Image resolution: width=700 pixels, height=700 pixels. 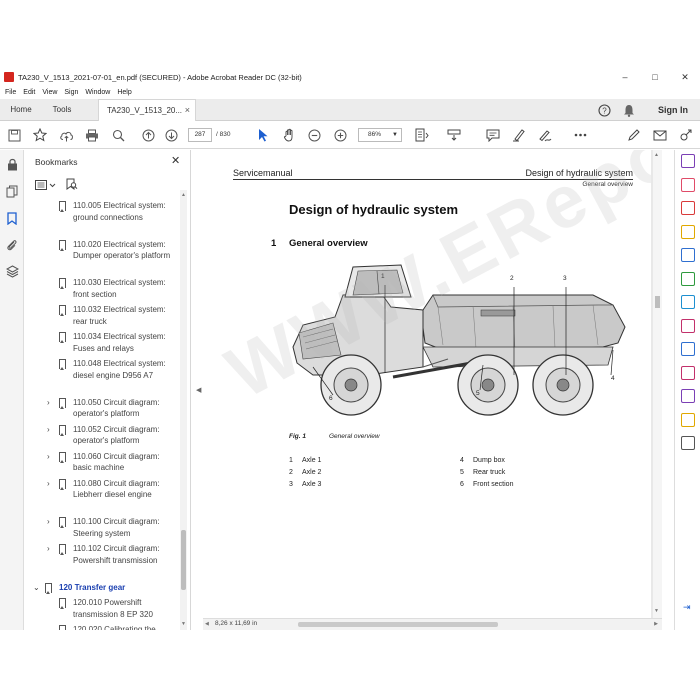 What do you see at coordinates (71, 92) in the screenshot?
I see `menu-sign: Sign` at bounding box center [71, 92].